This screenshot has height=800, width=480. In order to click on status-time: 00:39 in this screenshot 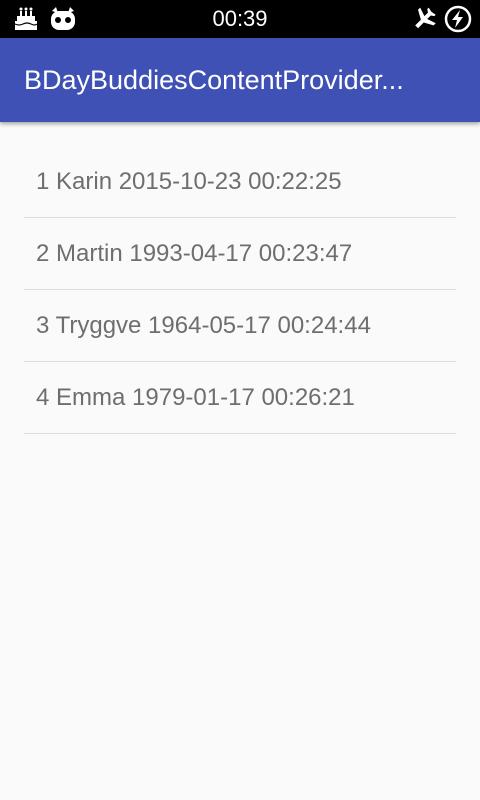, I will do `click(240, 18)`.